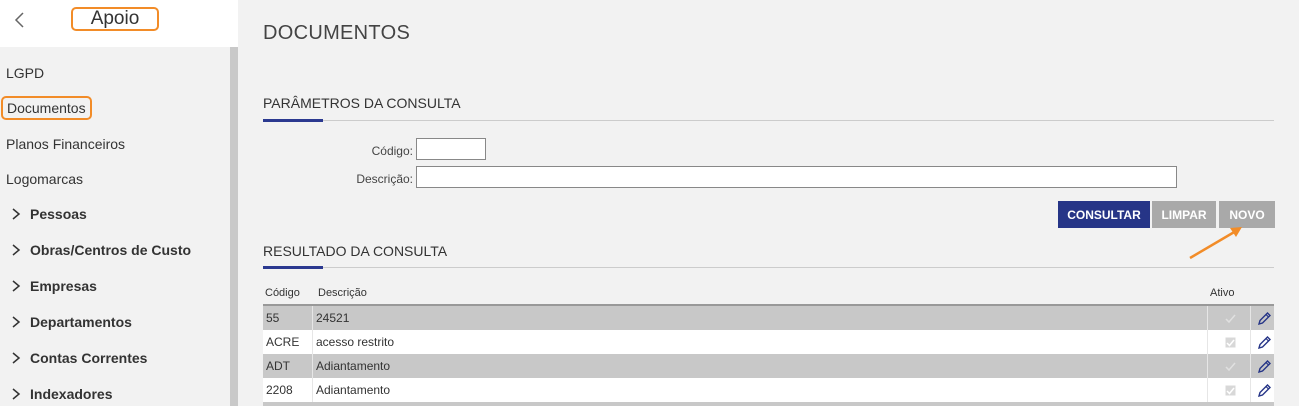 The width and height of the screenshot is (1299, 406). Describe the element at coordinates (362, 103) in the screenshot. I see `params-section-title: PARÂMETROS DA CONSULTA` at that location.